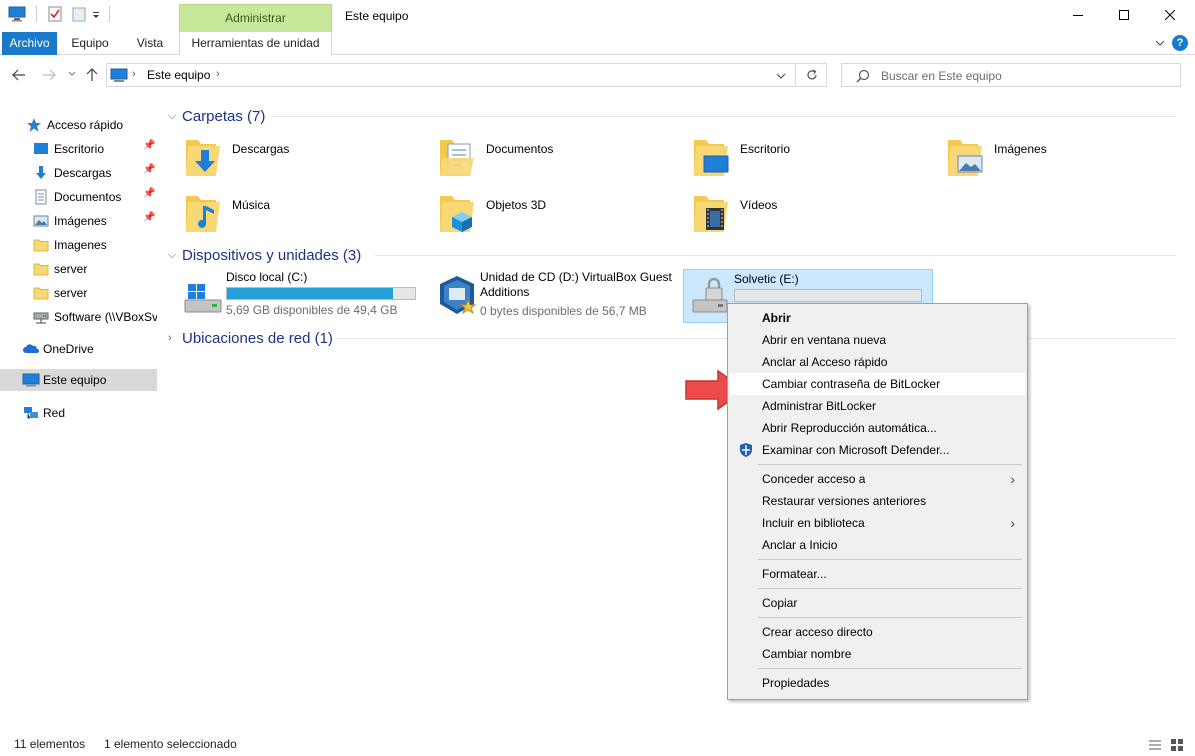  What do you see at coordinates (560, 217) in the screenshot?
I see `folder-objetos-3d: Objetos 3D` at bounding box center [560, 217].